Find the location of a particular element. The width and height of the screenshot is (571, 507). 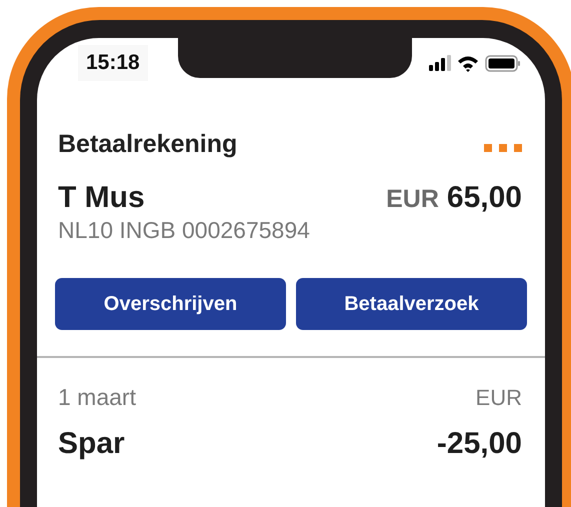

more-icon is located at coordinates (503, 148).